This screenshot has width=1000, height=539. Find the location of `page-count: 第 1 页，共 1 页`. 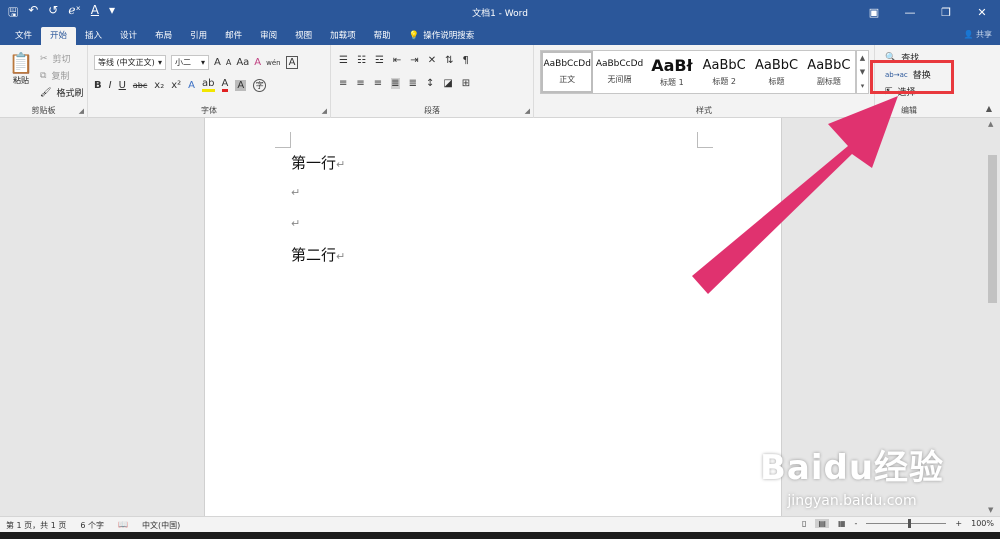

page-count: 第 1 页，共 1 页 is located at coordinates (36, 525).